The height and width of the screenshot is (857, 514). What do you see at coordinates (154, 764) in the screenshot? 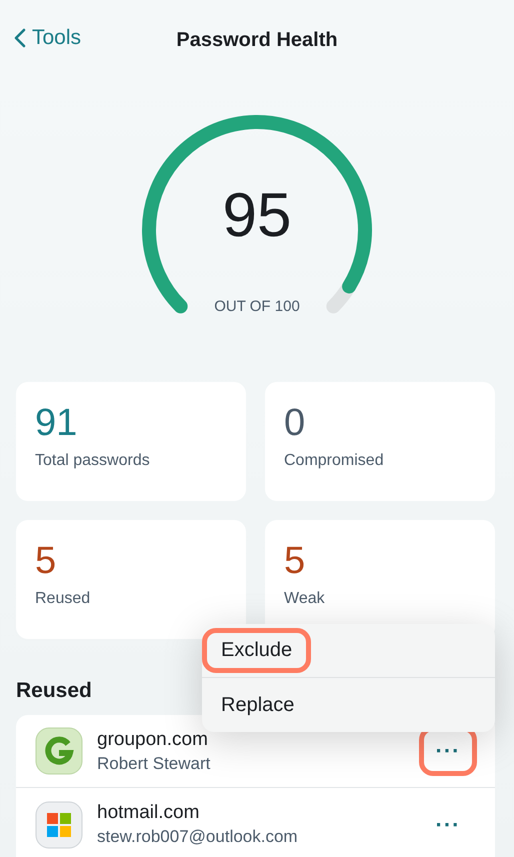
I see `account-user: Robert Stewart` at bounding box center [154, 764].